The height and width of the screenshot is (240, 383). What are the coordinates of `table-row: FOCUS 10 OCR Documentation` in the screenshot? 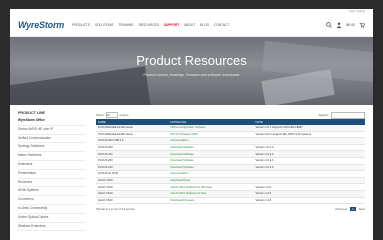 It's located at (230, 174).